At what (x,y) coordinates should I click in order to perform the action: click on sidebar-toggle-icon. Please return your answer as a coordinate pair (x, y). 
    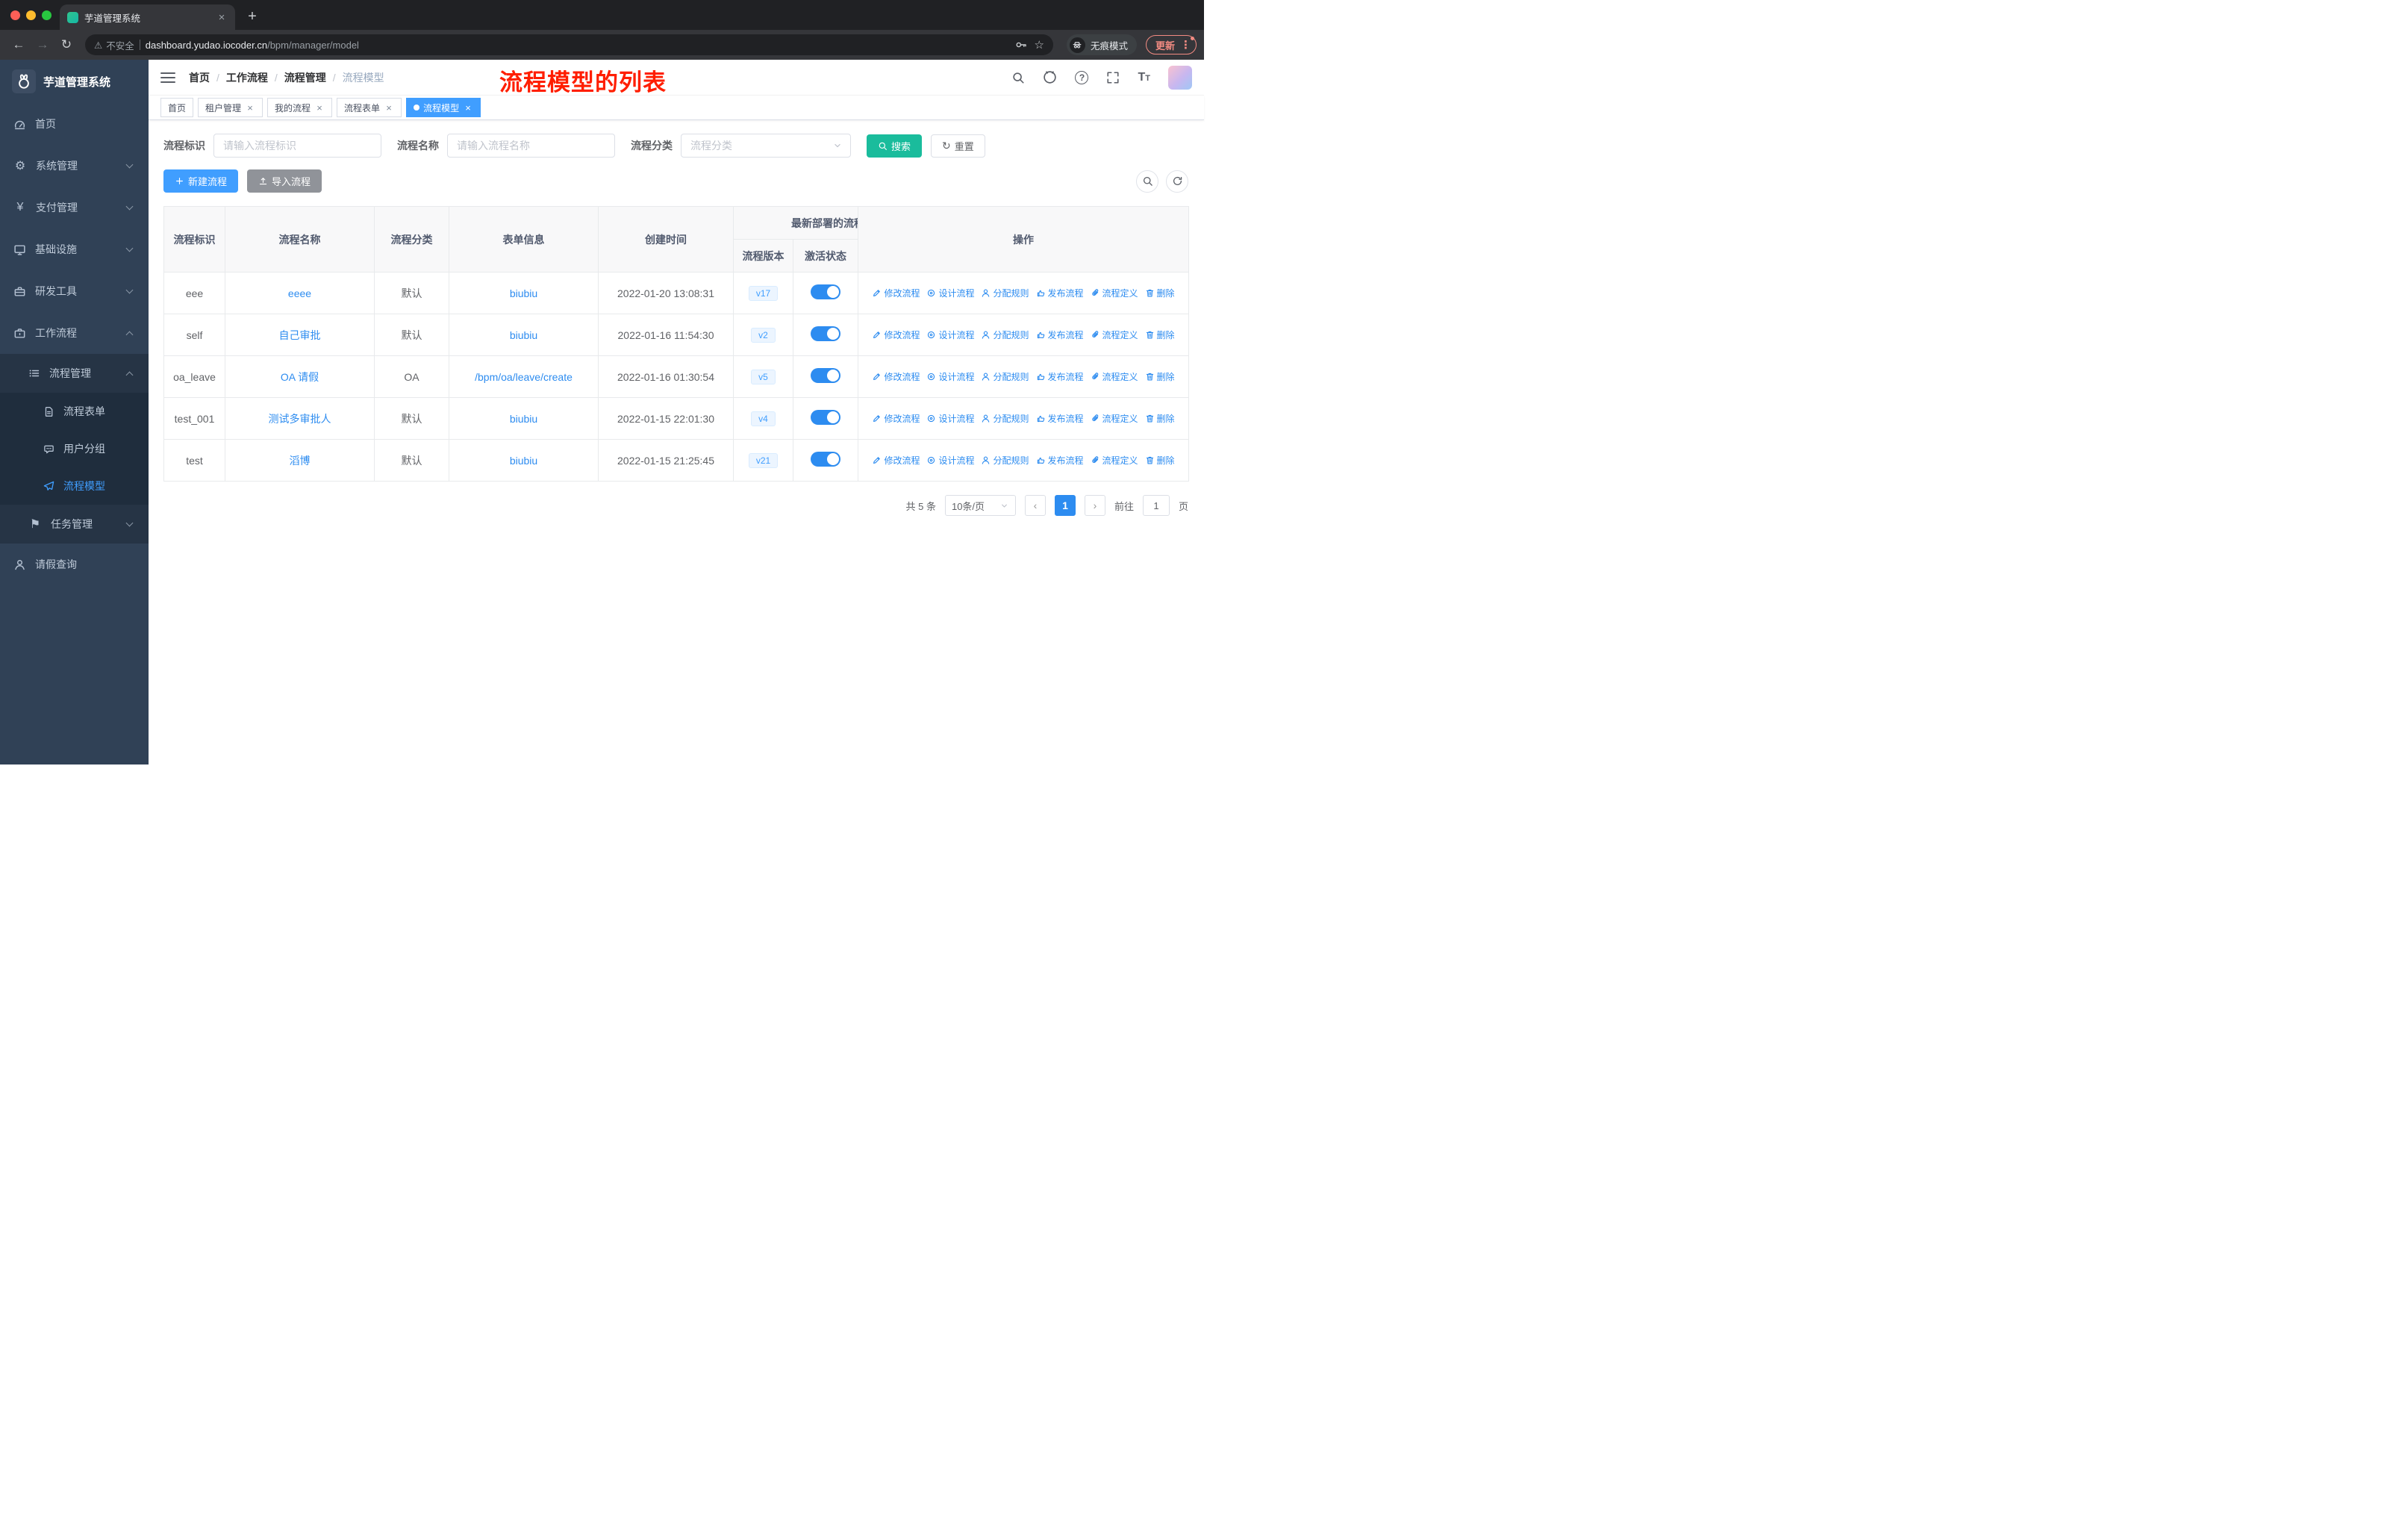
    Looking at the image, I should click on (167, 78).